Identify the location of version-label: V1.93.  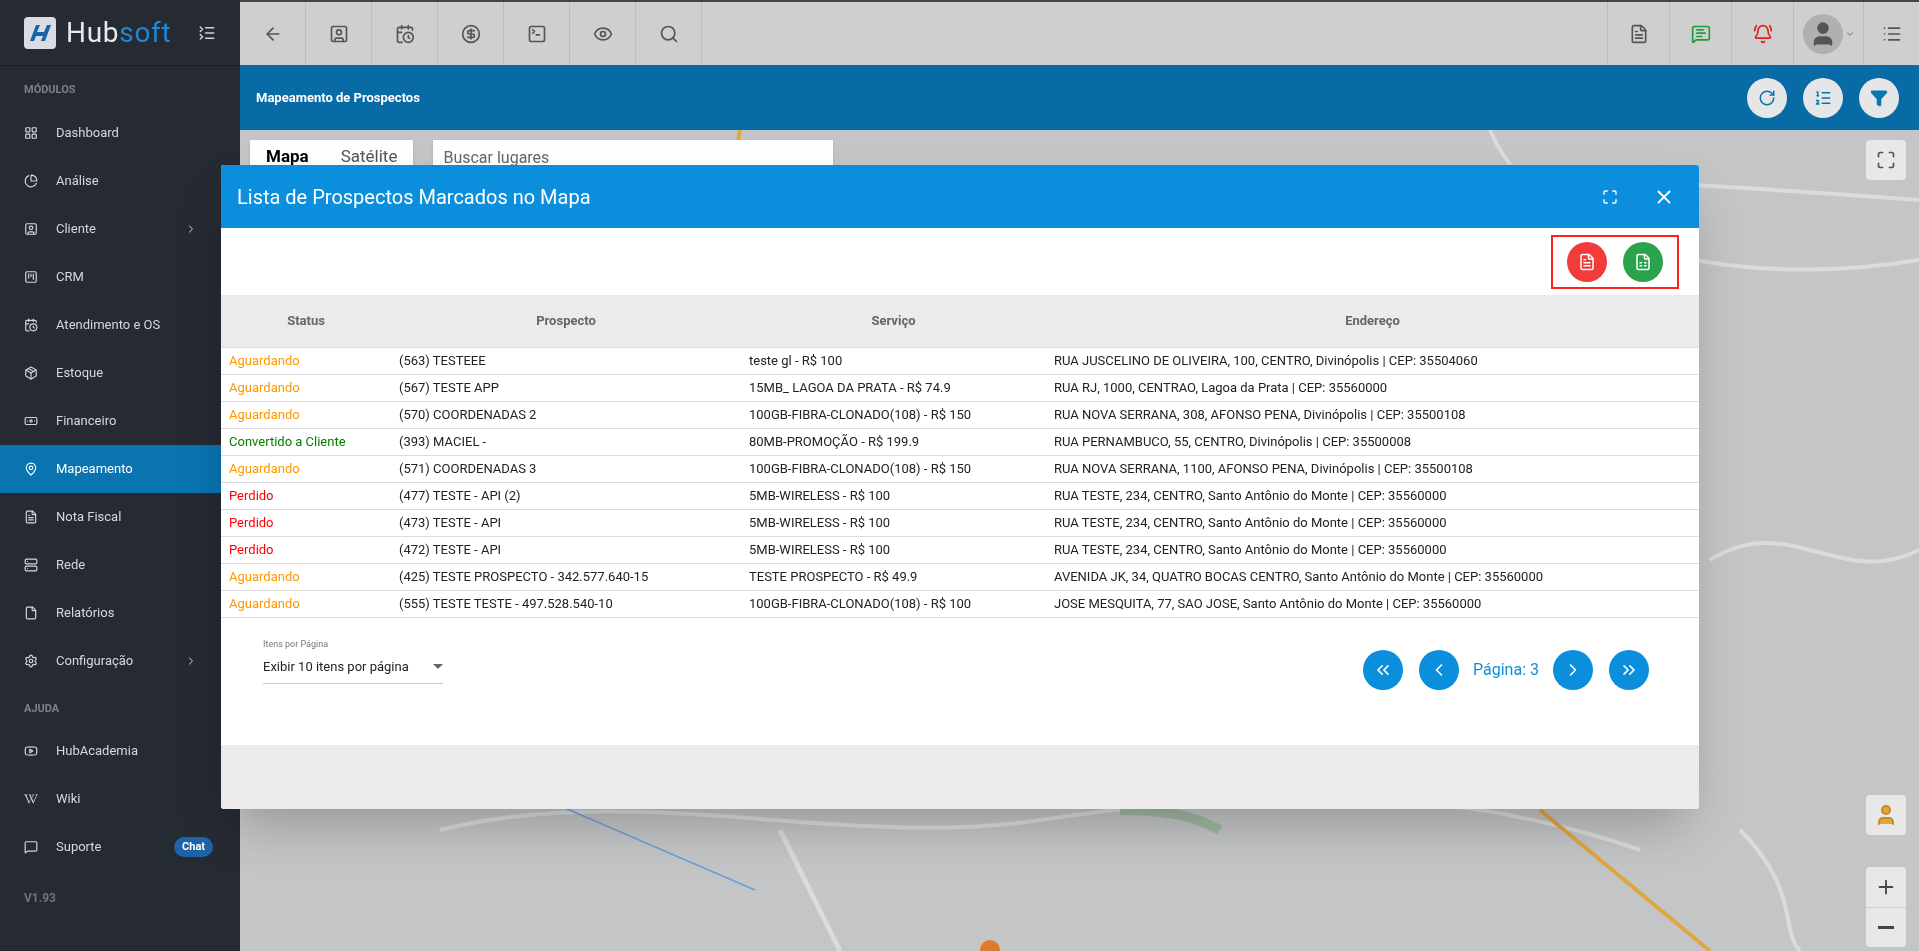
(40, 898).